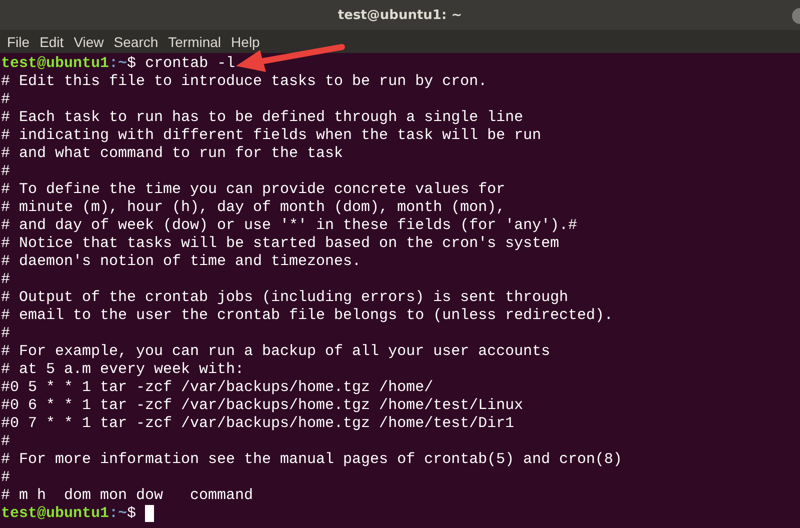 This screenshot has width=800, height=528. What do you see at coordinates (284, 298) in the screenshot?
I see `output-line: # Output of the crontab jobs (including errors) is sent through` at bounding box center [284, 298].